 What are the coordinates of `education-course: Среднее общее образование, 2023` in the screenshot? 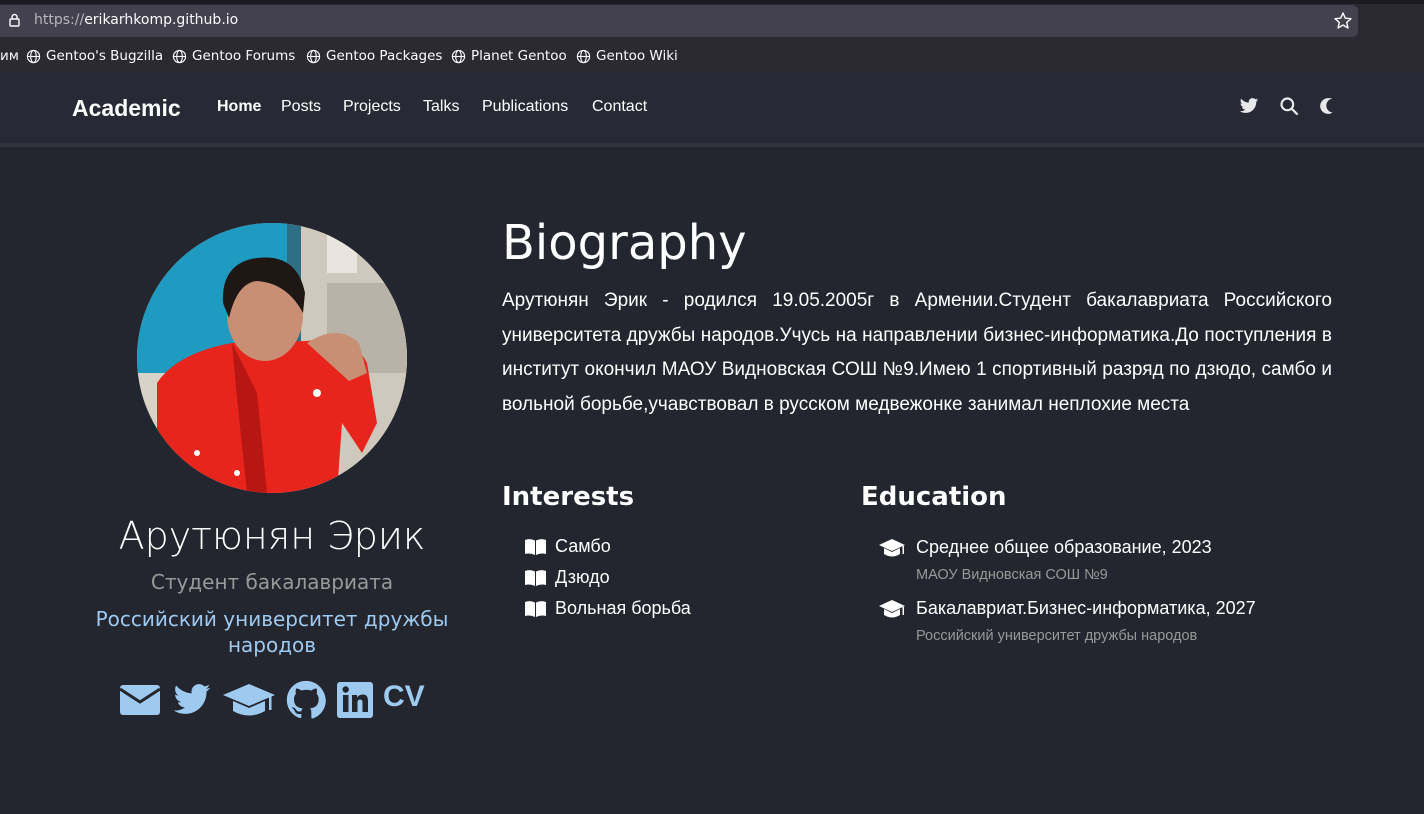 It's located at (1064, 547).